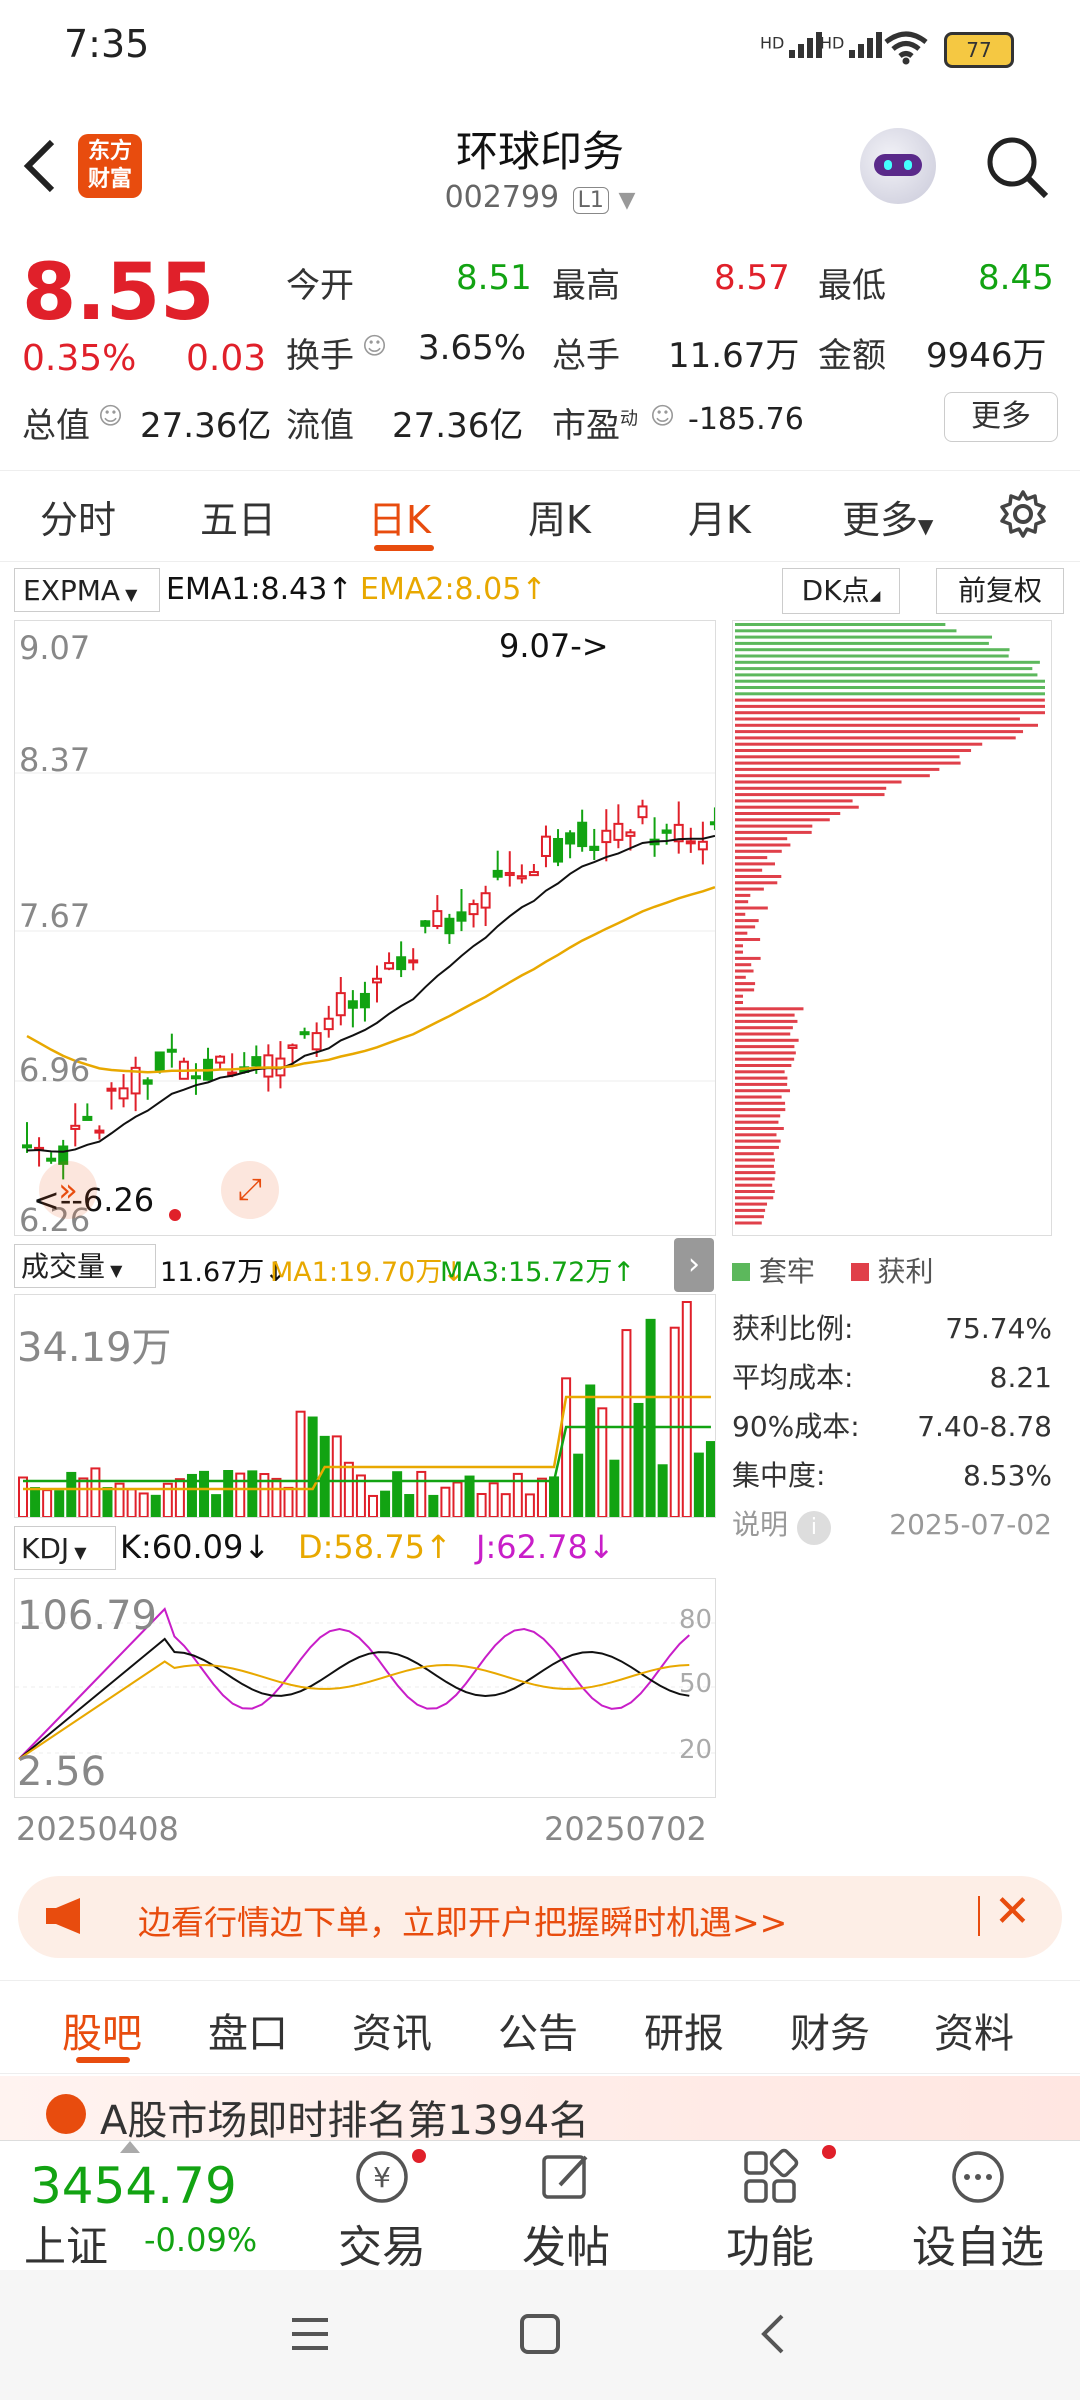 This screenshot has width=1080, height=2400. I want to click on tab-daily-k: 日K, so click(399, 516).